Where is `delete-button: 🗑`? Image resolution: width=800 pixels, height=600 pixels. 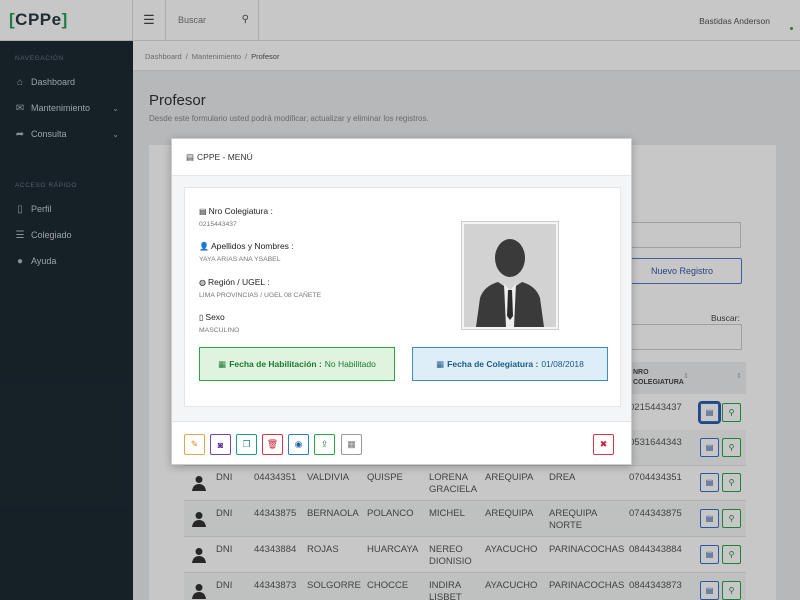
delete-button: 🗑 is located at coordinates (272, 444).